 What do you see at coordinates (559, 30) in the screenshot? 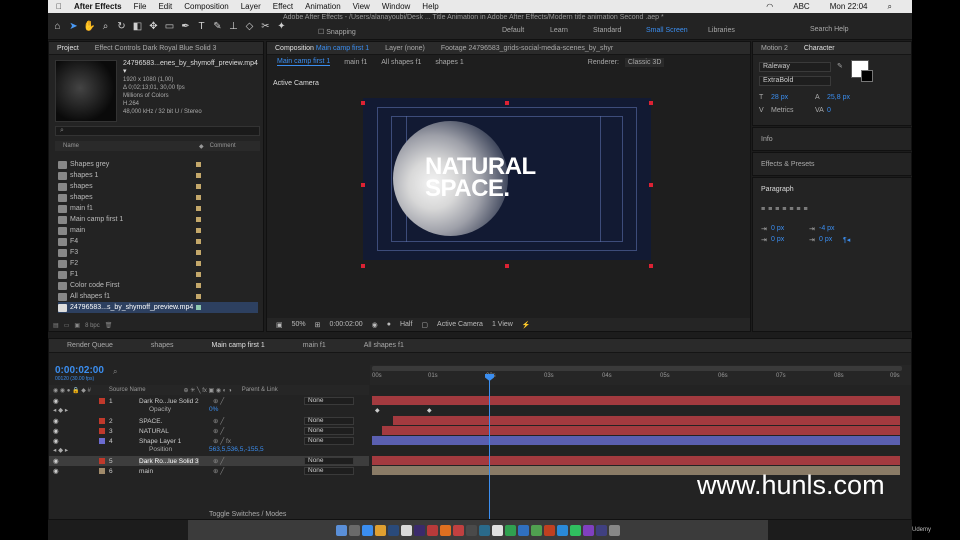
I see `workspace-learn: Learn` at bounding box center [559, 30].